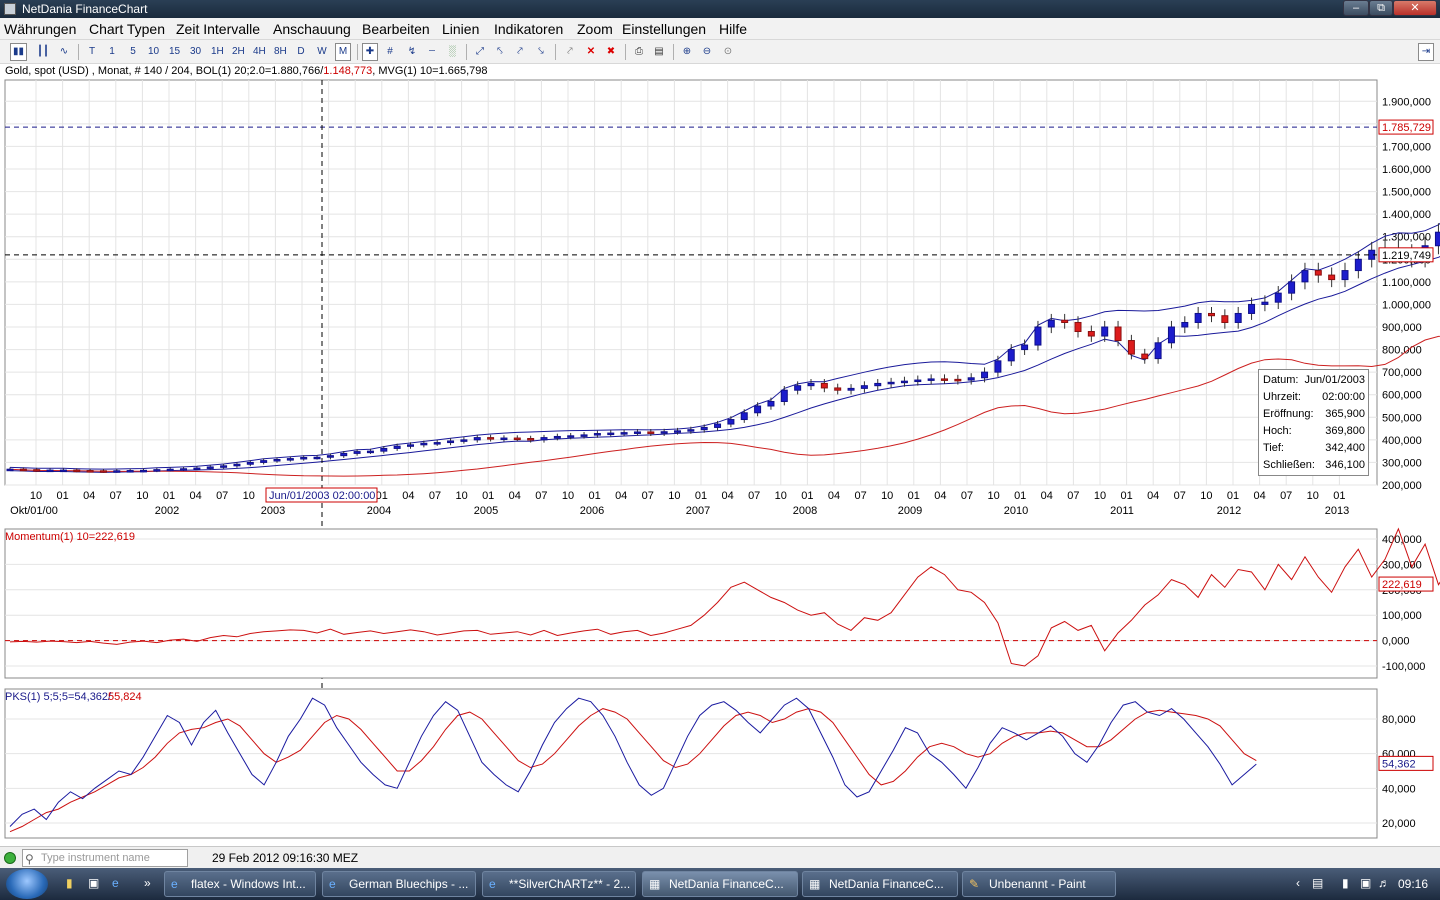  I want to click on explorer-icon: ▮, so click(69, 883).